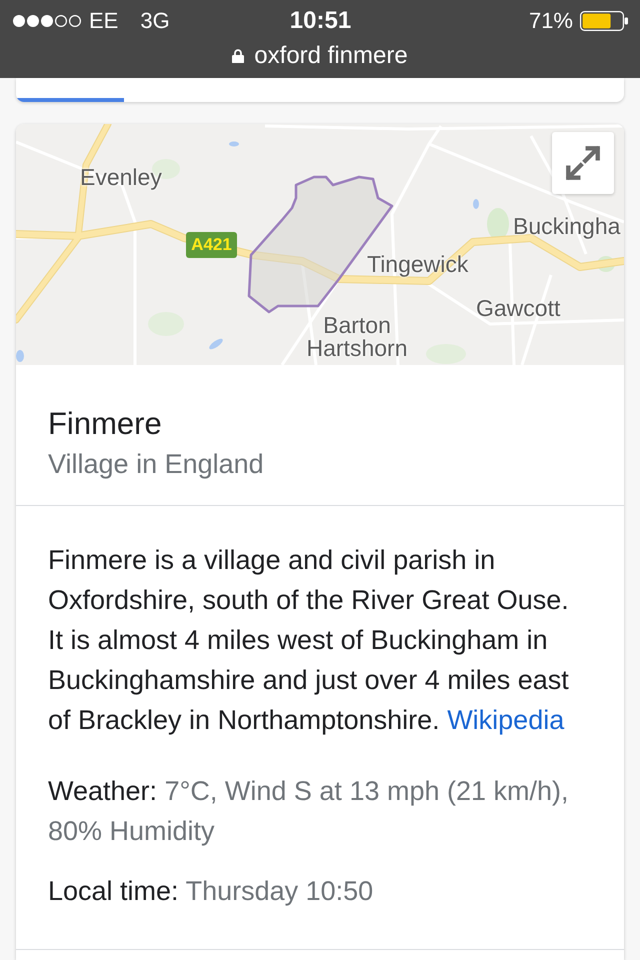 Image resolution: width=640 pixels, height=960 pixels. I want to click on clock-time: 10:51, so click(321, 21).